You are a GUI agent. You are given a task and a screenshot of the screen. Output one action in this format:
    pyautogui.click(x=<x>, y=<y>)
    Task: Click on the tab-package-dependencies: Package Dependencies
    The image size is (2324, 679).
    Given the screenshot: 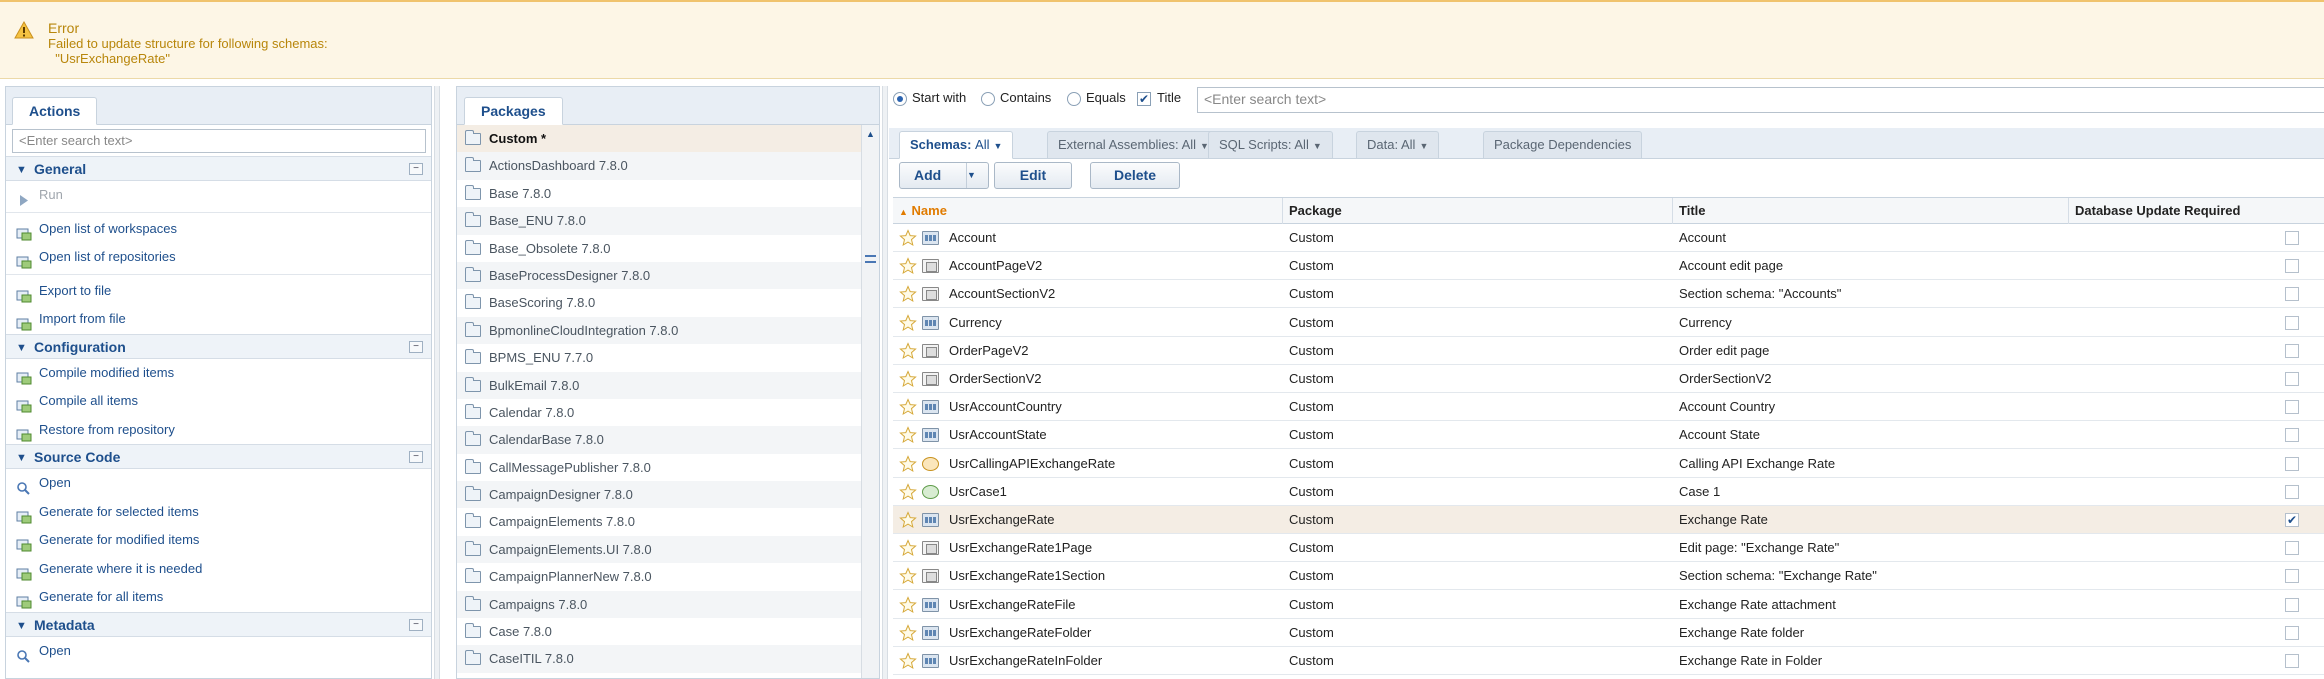 What is the action you would take?
    pyautogui.click(x=1563, y=145)
    